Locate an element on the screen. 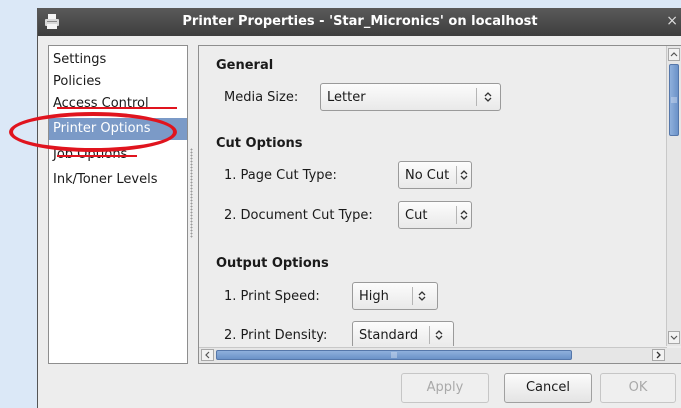 This screenshot has height=408, width=681. print-speed-value: High is located at coordinates (374, 296).